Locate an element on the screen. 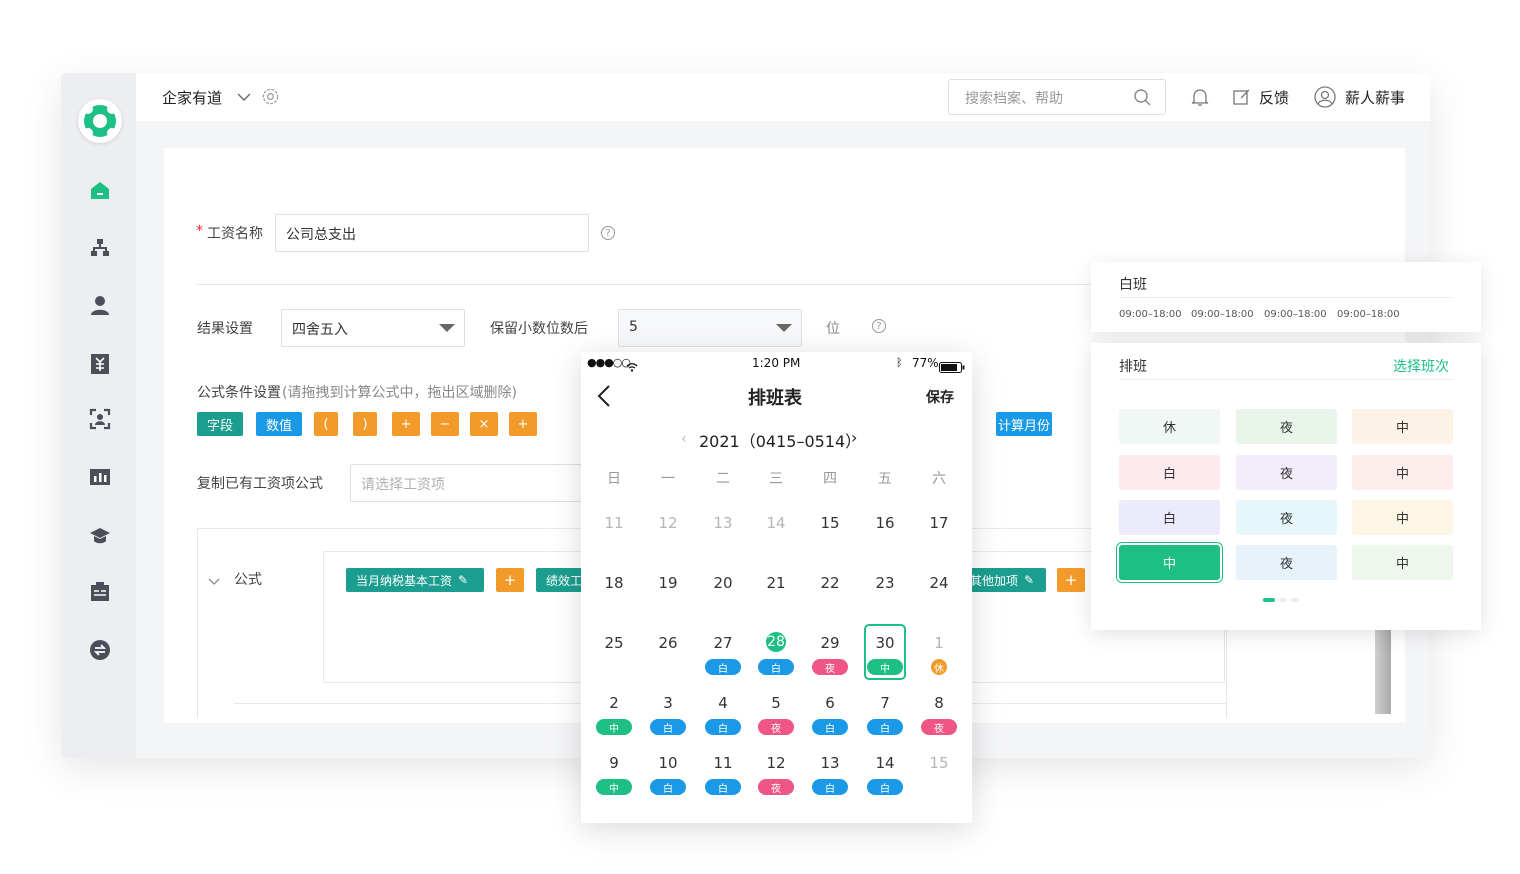 This screenshot has width=1520, height=874. save-button: 保存 is located at coordinates (940, 397).